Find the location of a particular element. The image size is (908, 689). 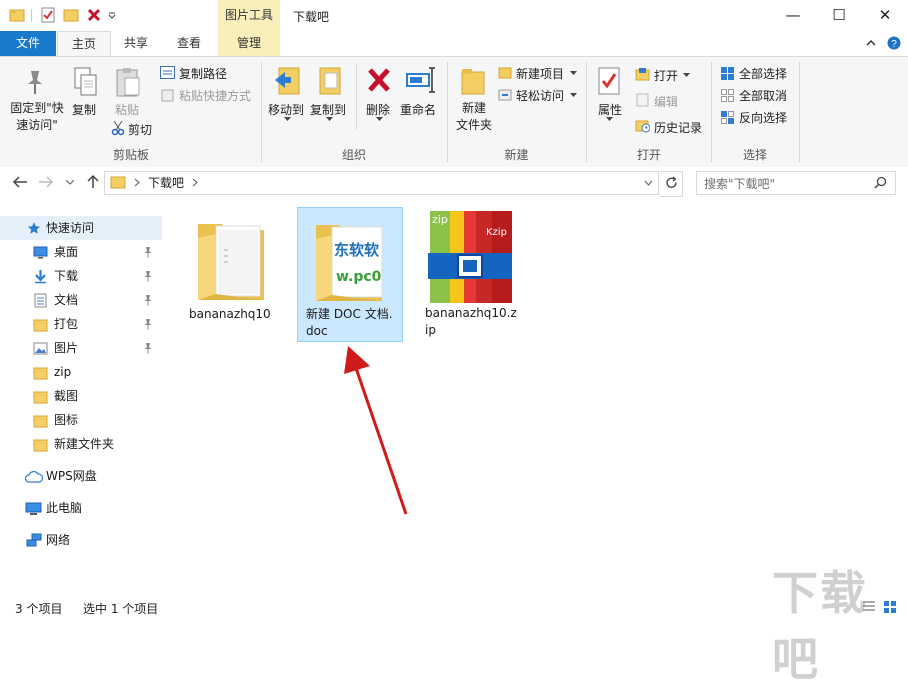

nav-this-pc: 此电脑 is located at coordinates (81, 508).